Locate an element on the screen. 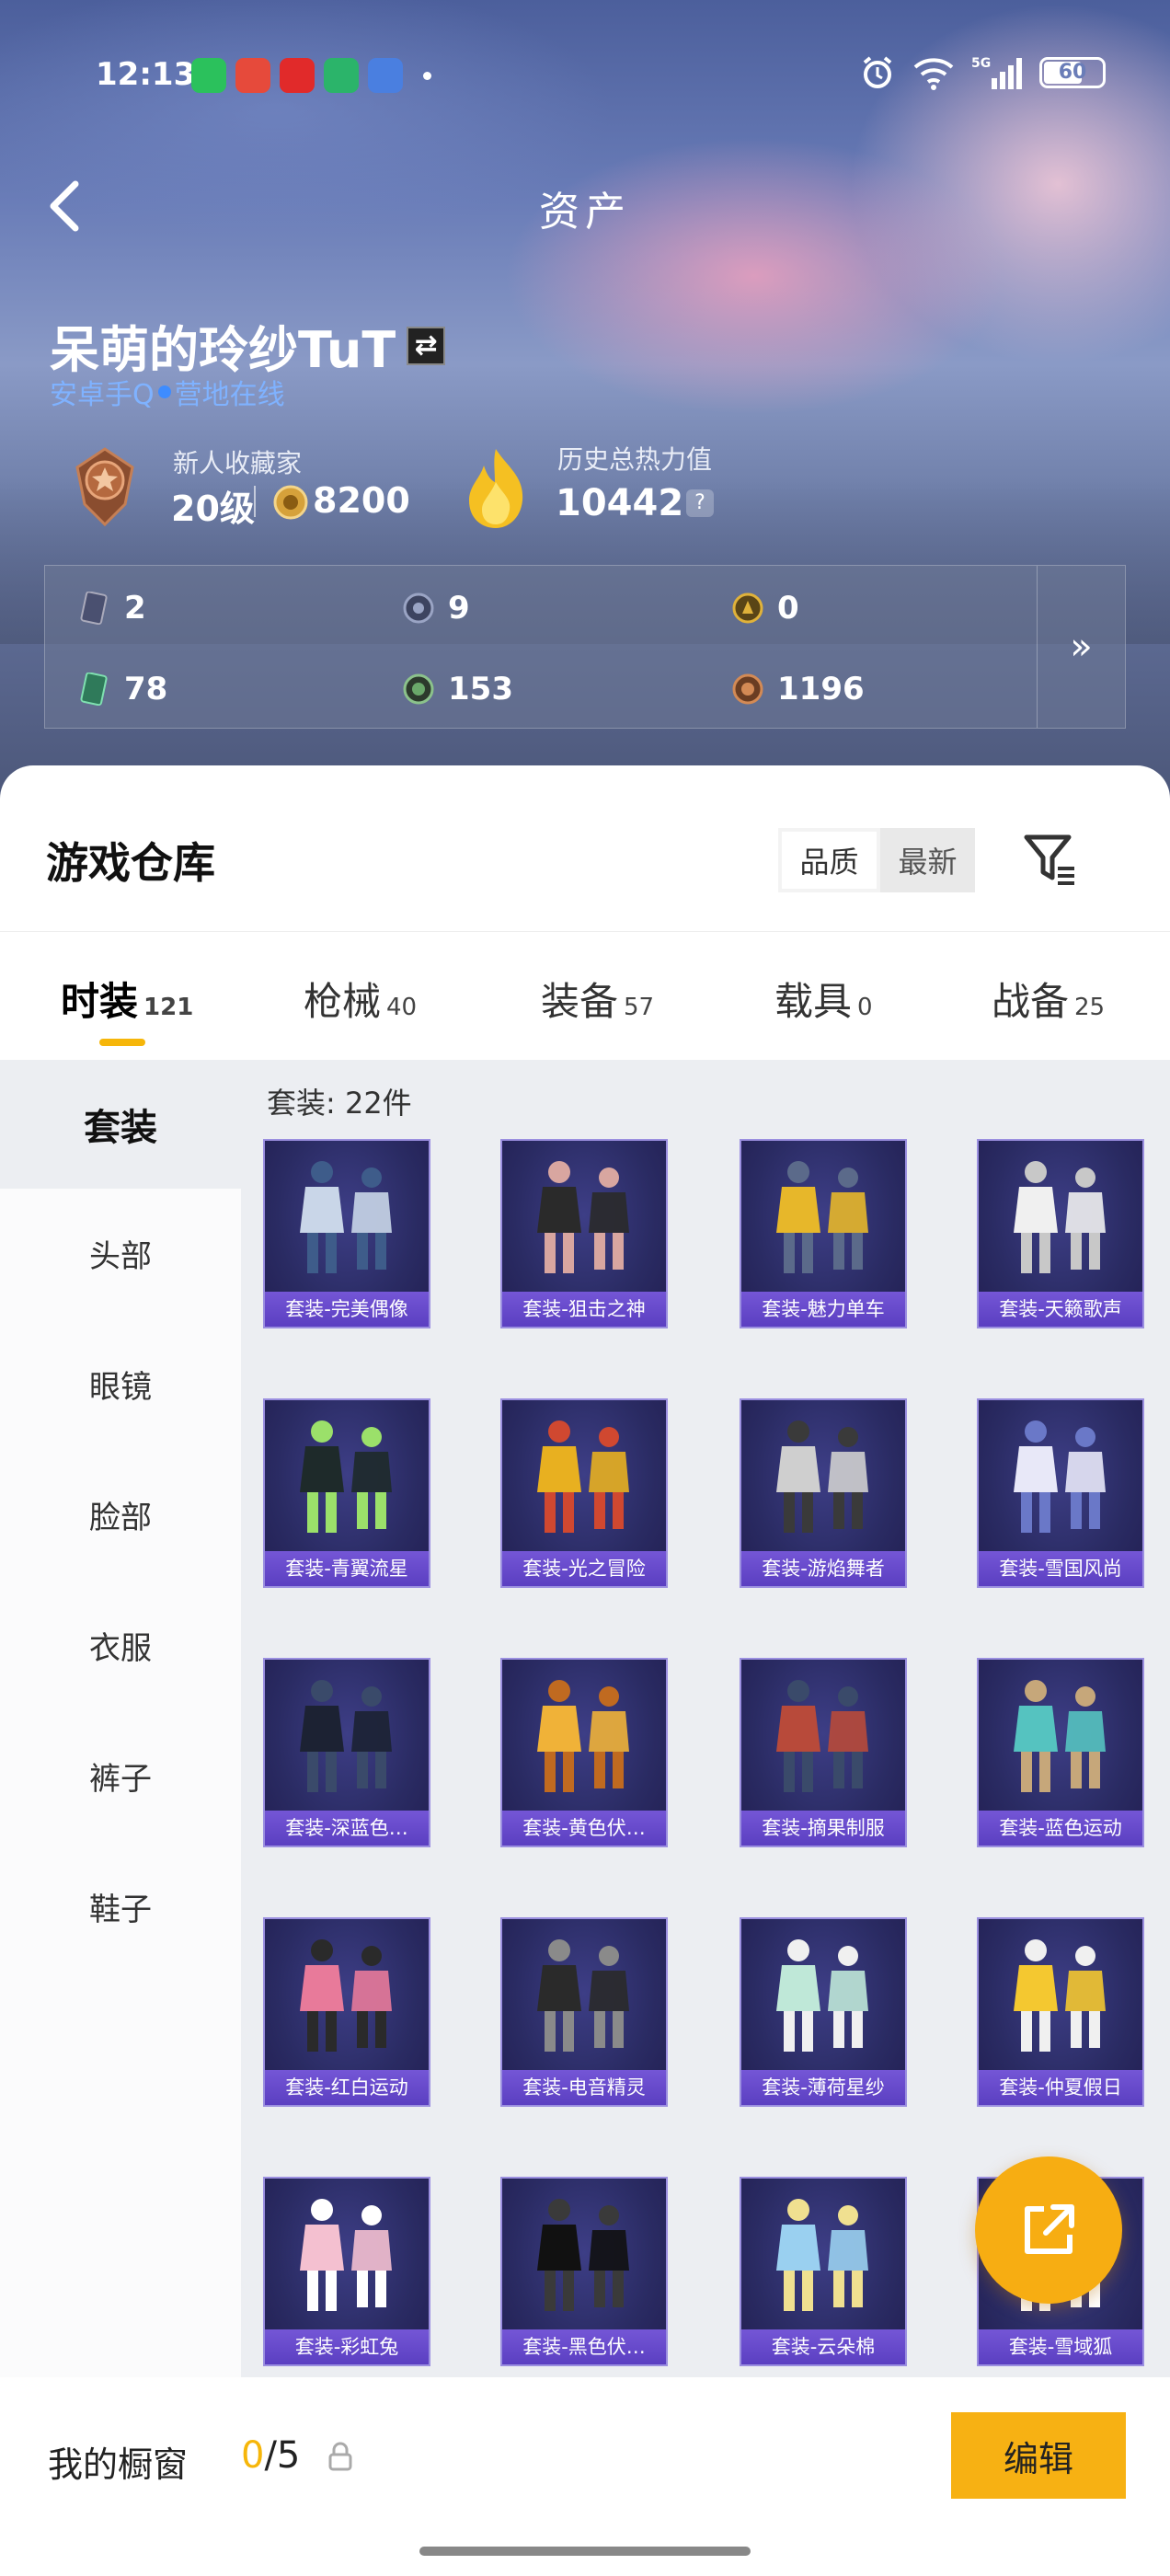 This screenshot has height=2576, width=1170. stat-value: 2 is located at coordinates (135, 608).